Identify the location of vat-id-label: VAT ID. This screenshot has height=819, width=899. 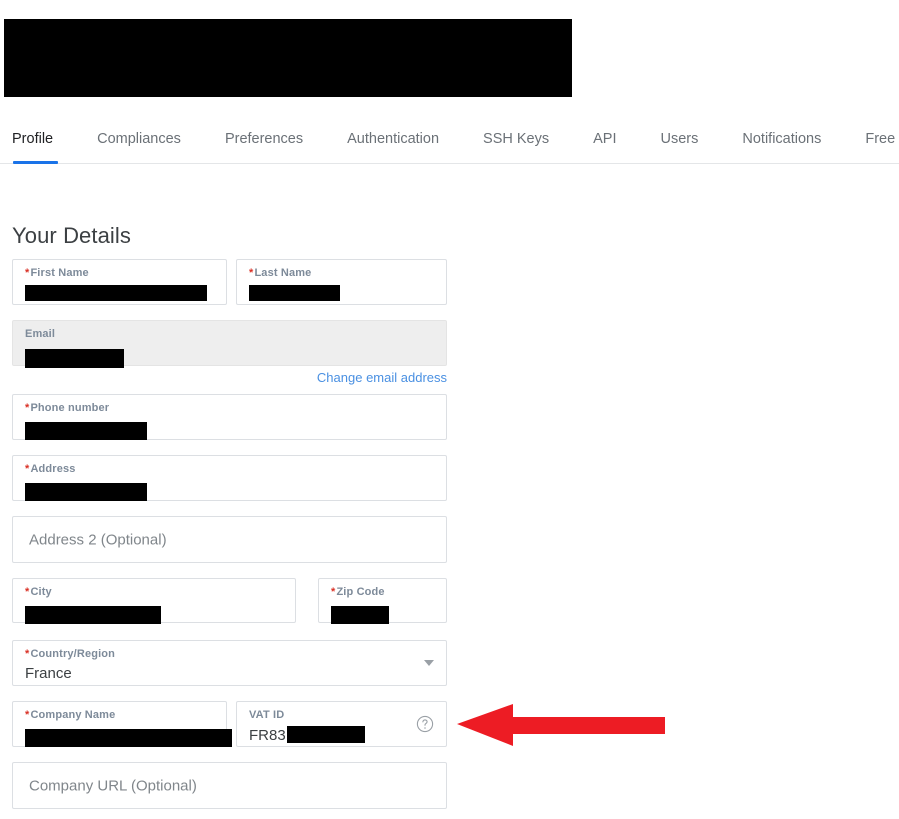
(267, 715).